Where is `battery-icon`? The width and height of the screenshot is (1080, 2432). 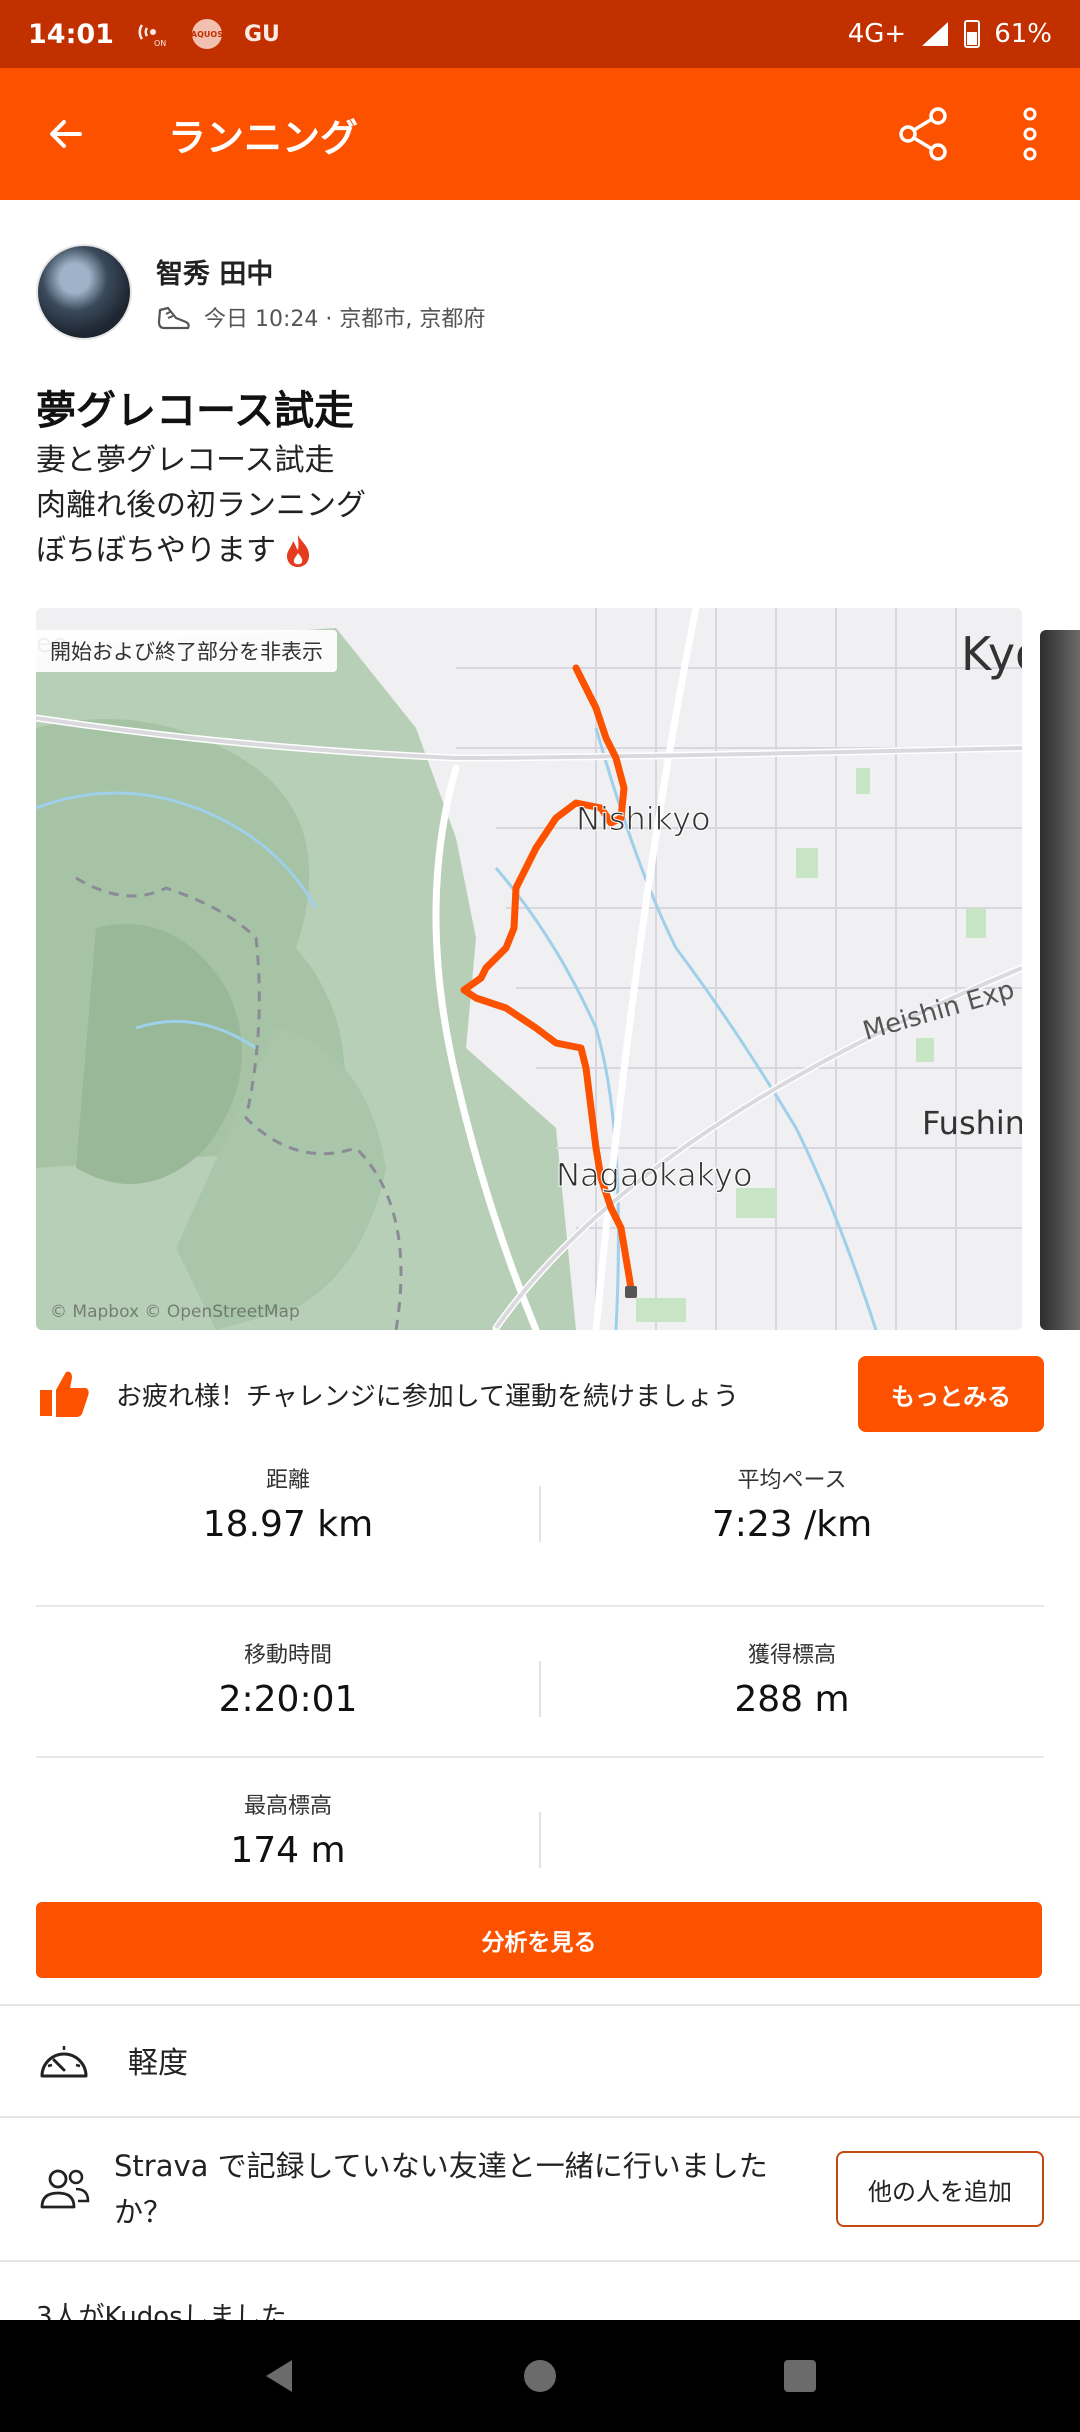 battery-icon is located at coordinates (972, 34).